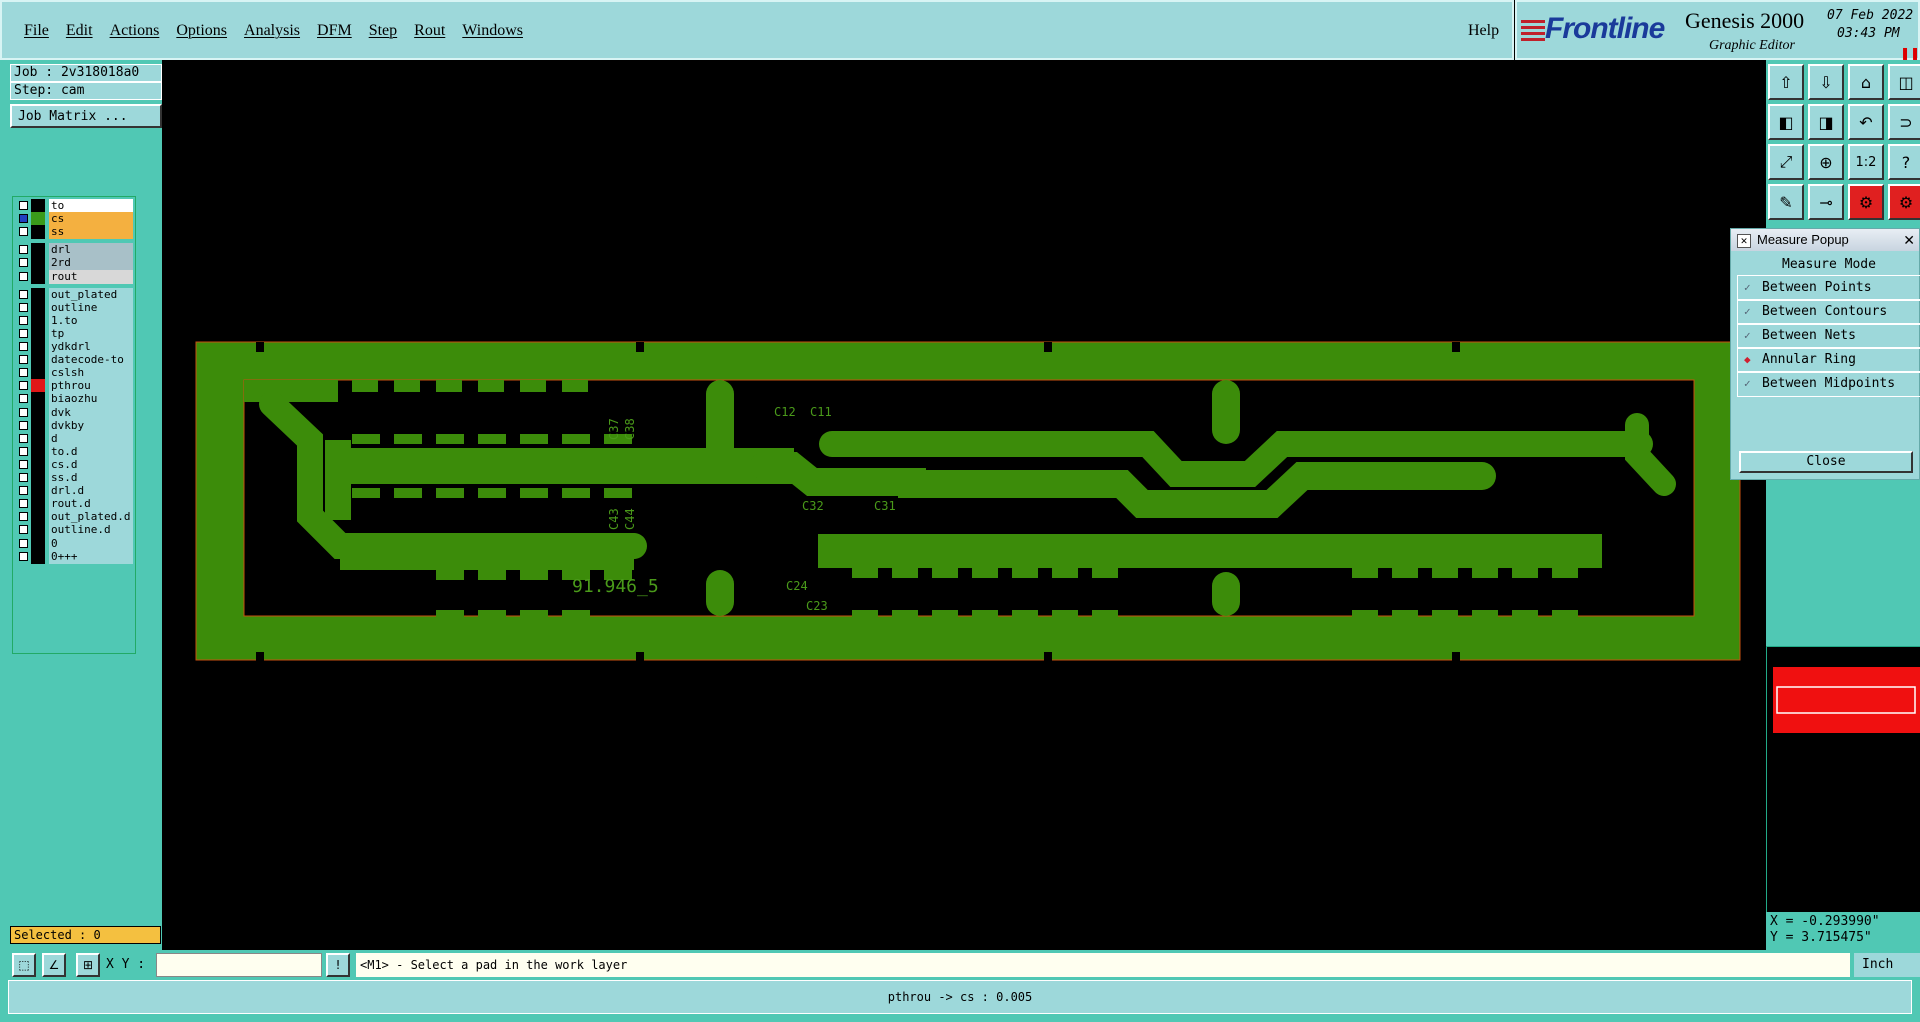 This screenshot has width=1920, height=1022. I want to click on layer-row: pthrou, so click(74, 386).